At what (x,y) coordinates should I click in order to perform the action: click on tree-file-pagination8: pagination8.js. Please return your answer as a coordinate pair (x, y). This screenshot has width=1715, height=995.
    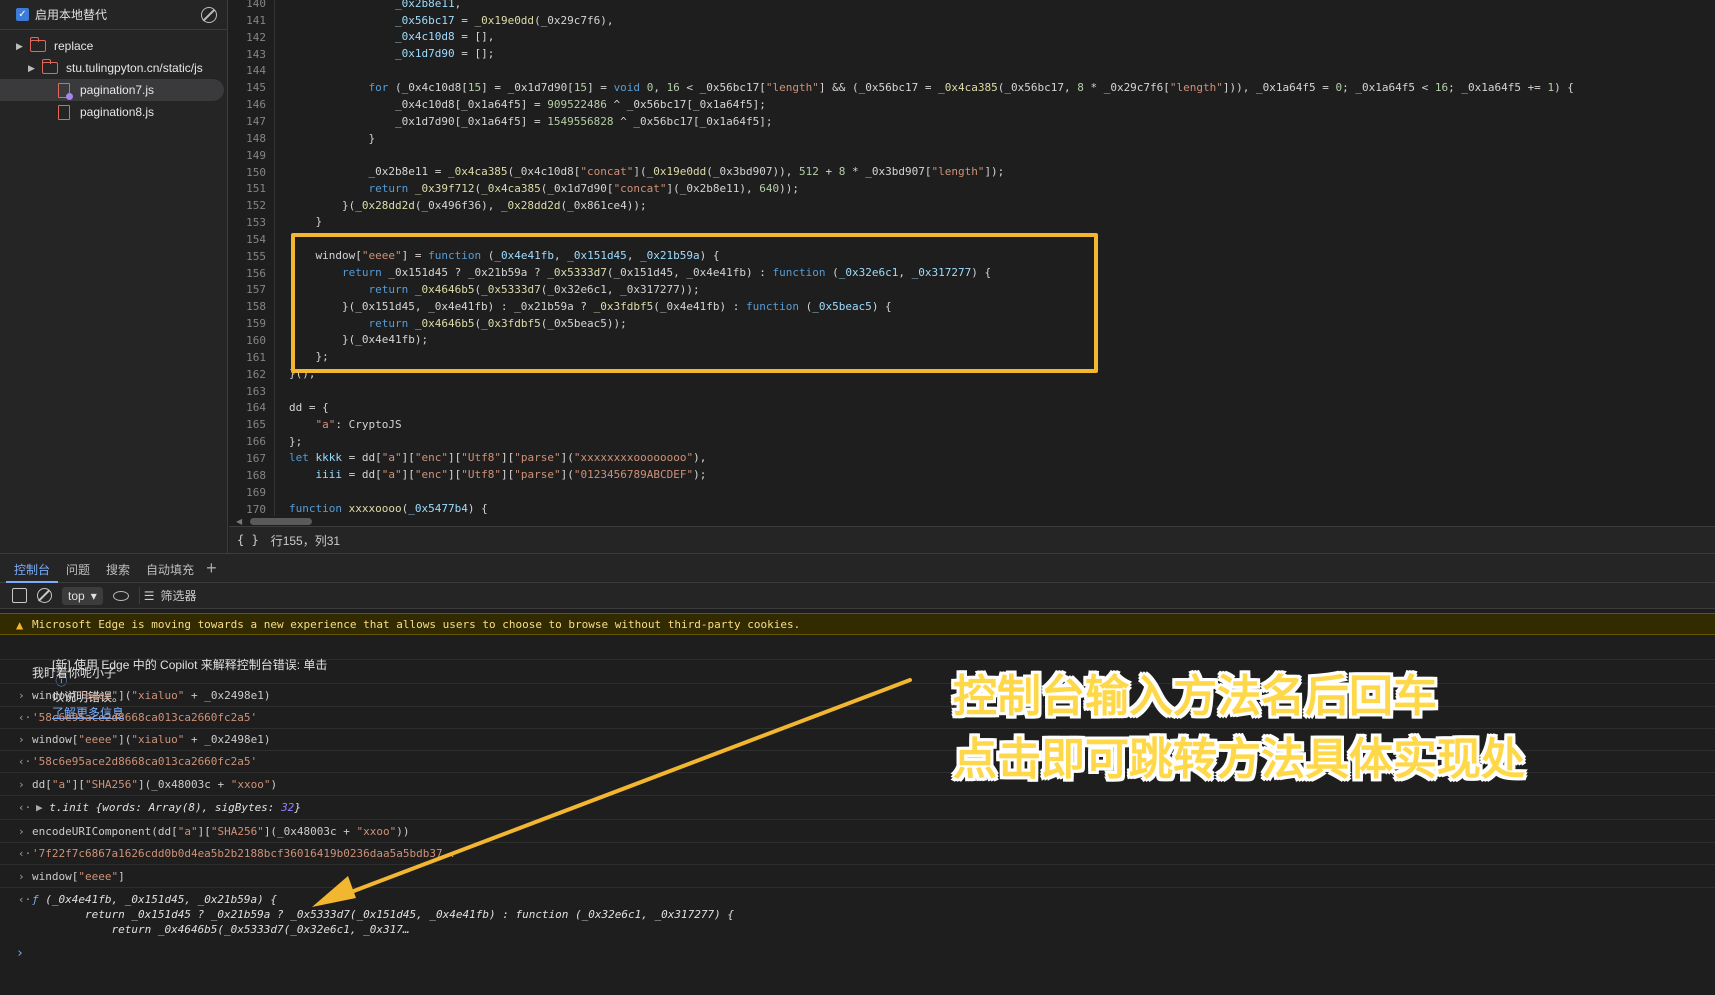
    Looking at the image, I should click on (114, 112).